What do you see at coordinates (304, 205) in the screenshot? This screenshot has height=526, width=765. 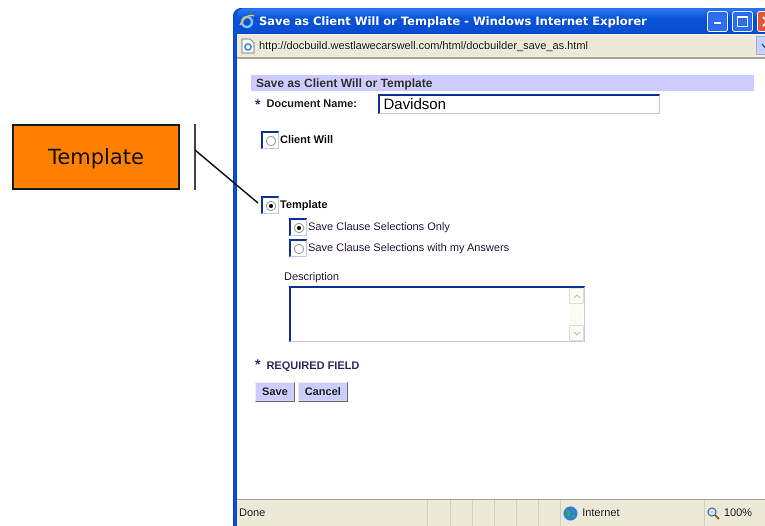 I see `radio-label: Template` at bounding box center [304, 205].